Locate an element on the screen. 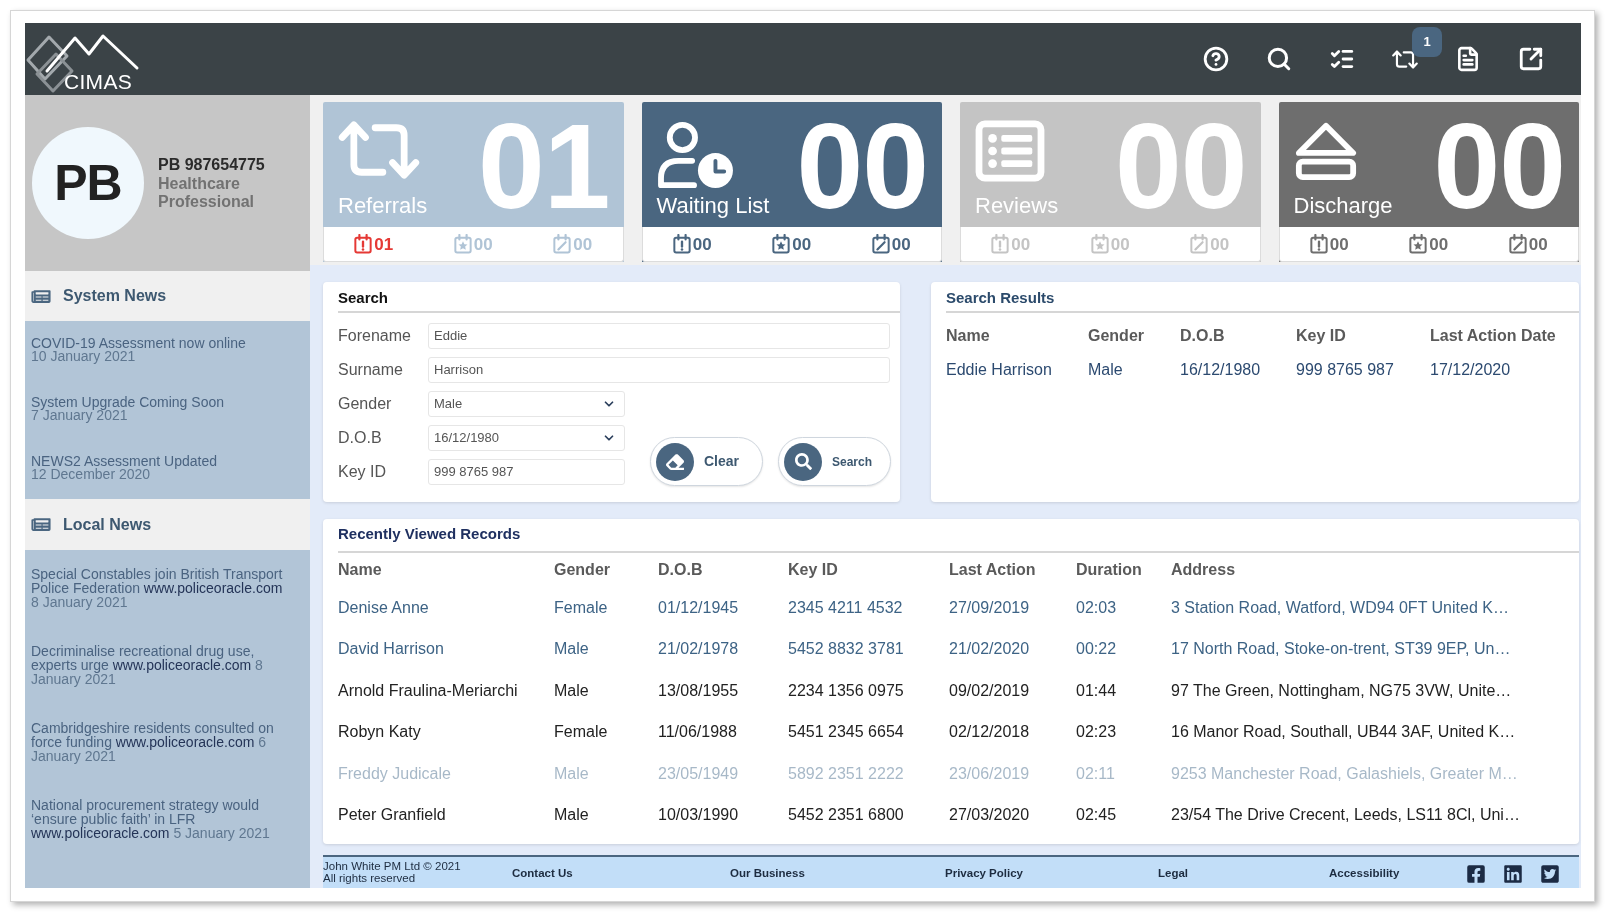 The height and width of the screenshot is (916, 1606). news-item: Decriminalise recreational drug use, experts urge www.policeoracle.com 8 January 2021 is located at coordinates (162, 665).